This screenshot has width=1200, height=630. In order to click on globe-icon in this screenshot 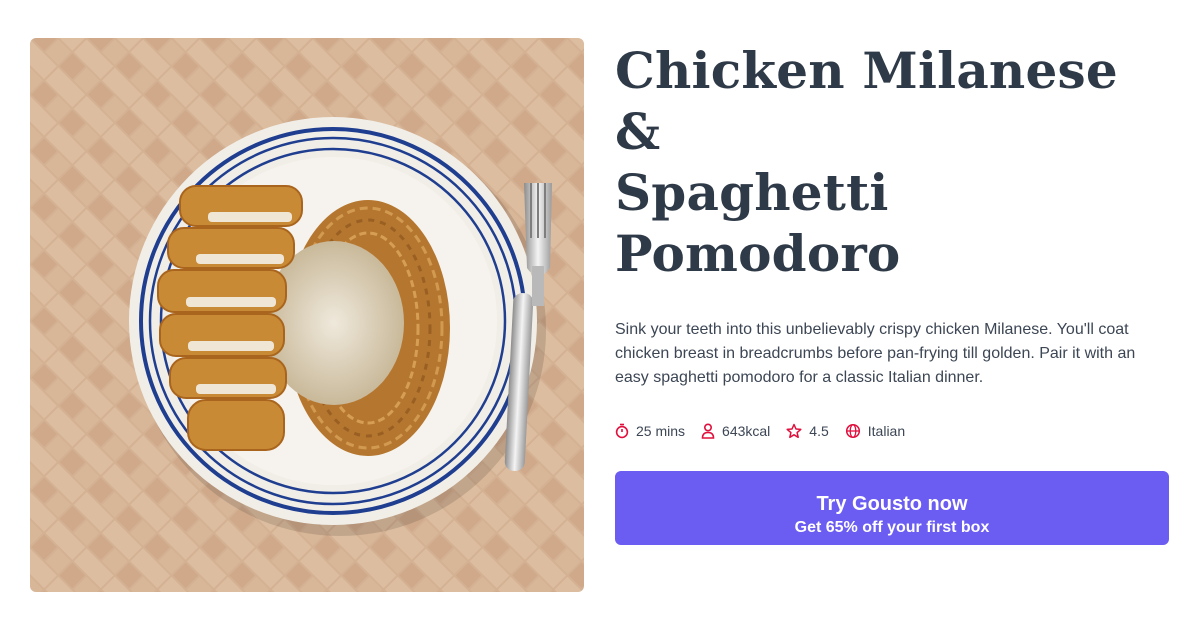, I will do `click(852, 431)`.